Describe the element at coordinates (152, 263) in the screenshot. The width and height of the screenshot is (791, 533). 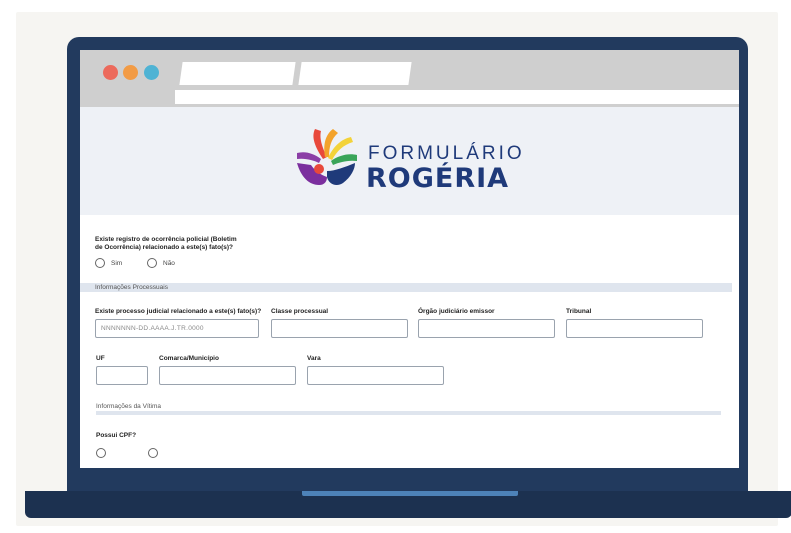
I see `radio-nao` at that location.